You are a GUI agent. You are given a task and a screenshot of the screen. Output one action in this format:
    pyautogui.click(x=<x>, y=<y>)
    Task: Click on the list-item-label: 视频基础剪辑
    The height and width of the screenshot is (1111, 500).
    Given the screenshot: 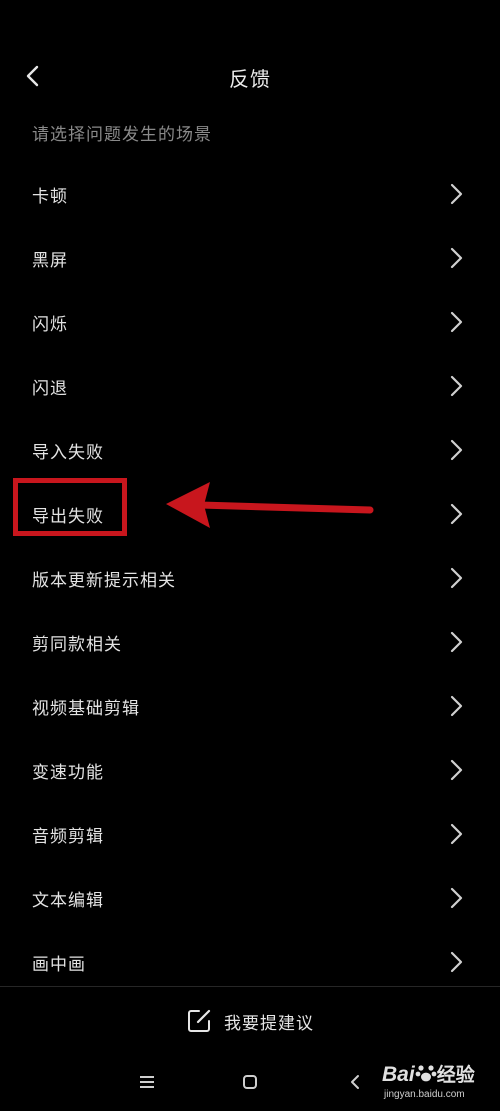 What is the action you would take?
    pyautogui.click(x=86, y=708)
    